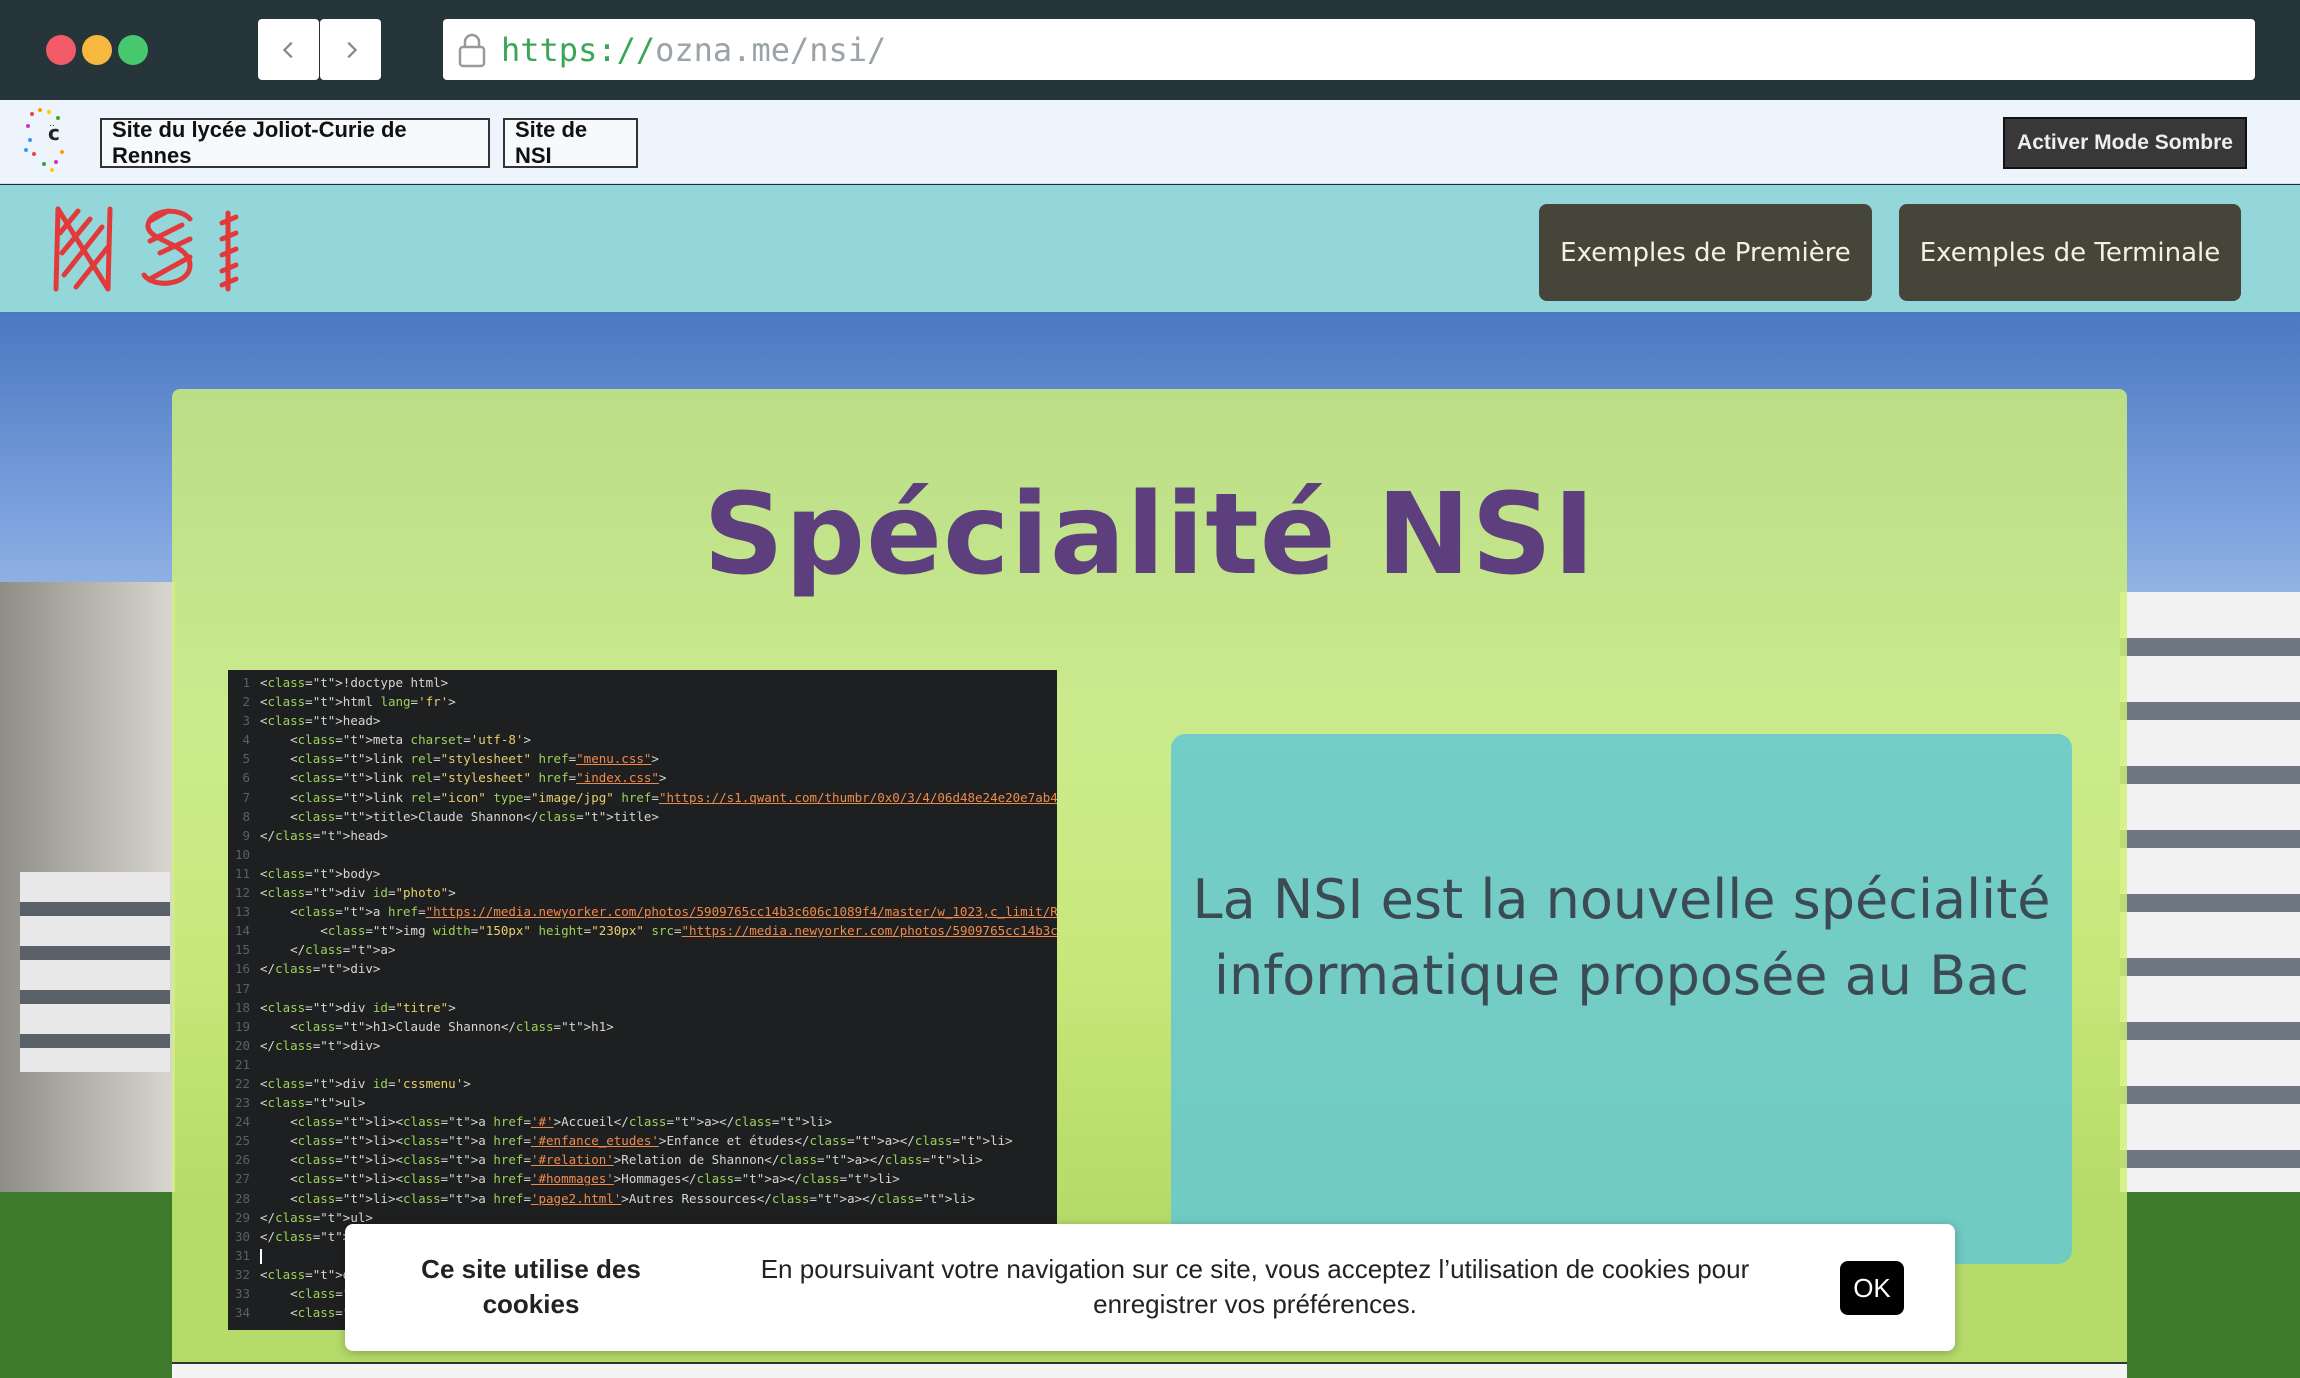 The image size is (2300, 1378). Describe the element at coordinates (242, 988) in the screenshot. I see `code-line: 17` at that location.